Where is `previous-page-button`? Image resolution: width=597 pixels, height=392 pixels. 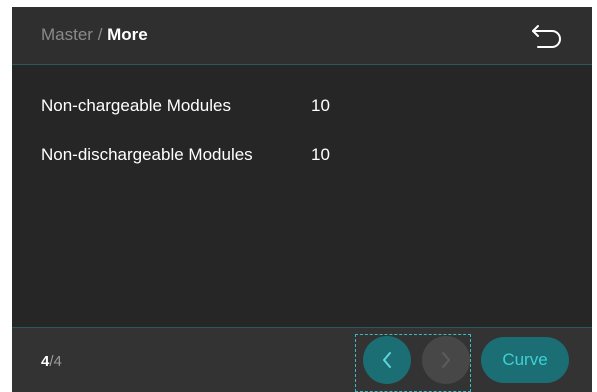
previous-page-button is located at coordinates (387, 360).